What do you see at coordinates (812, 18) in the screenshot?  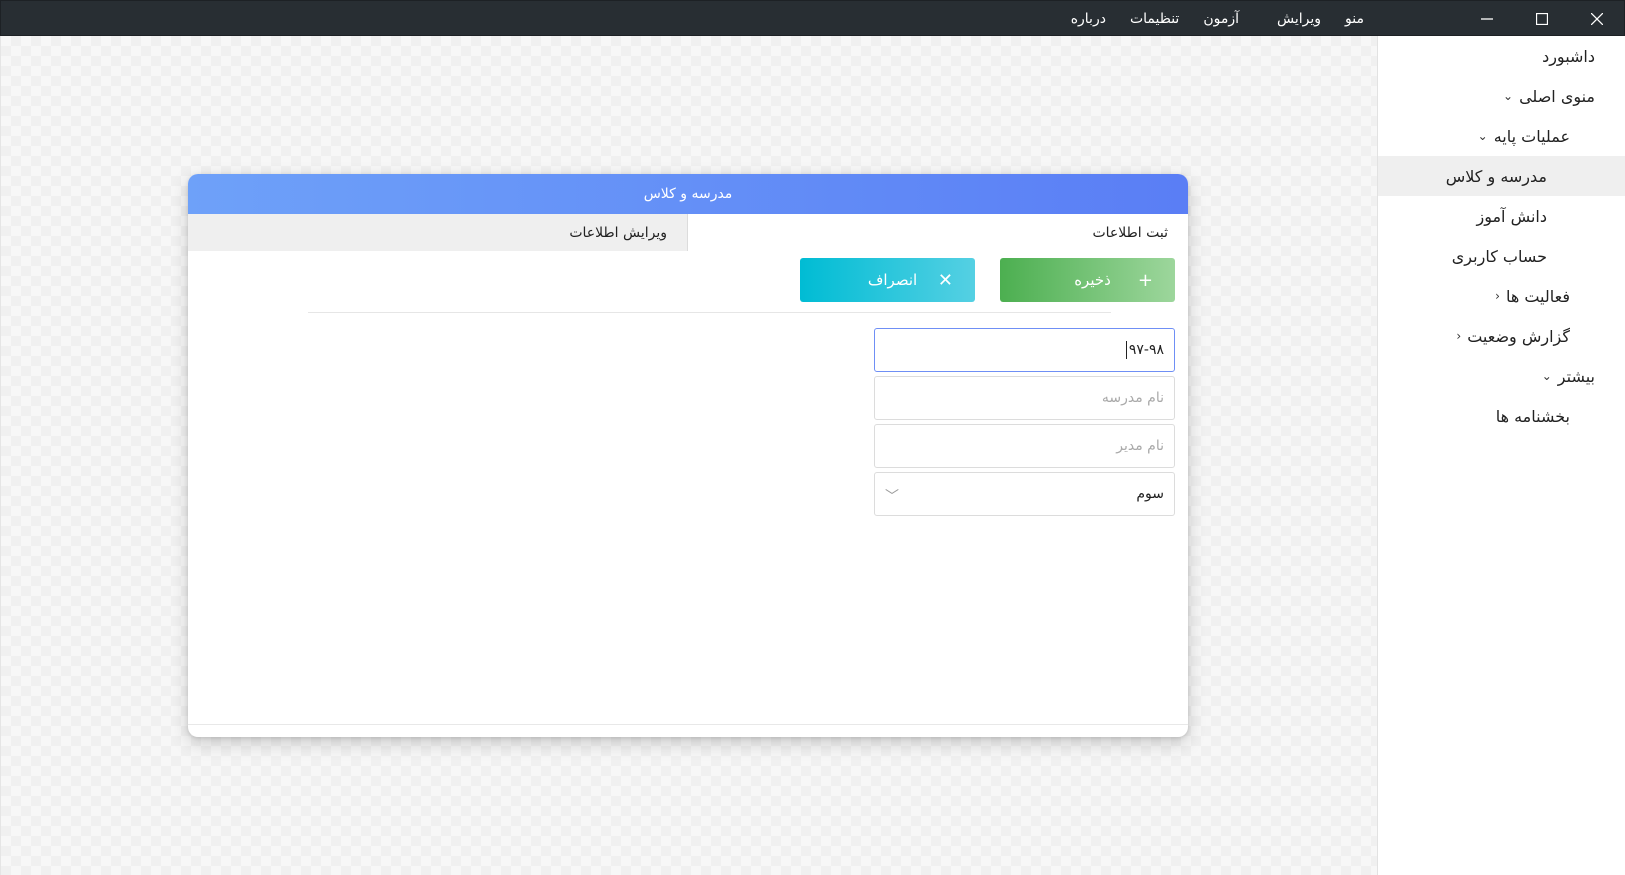 I see `title-bar: منو ویرایش آزمون تنظیمات درباره` at bounding box center [812, 18].